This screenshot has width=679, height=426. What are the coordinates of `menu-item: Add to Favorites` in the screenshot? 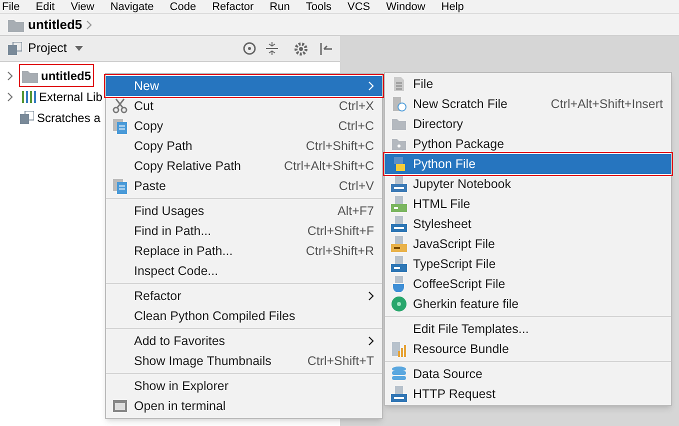 It's located at (244, 341).